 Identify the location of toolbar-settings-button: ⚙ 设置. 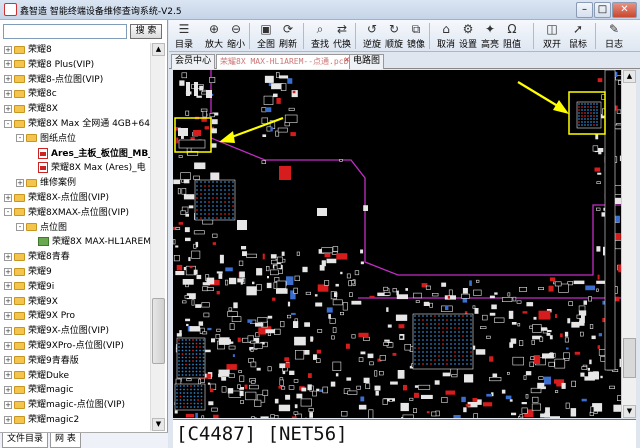
(468, 36).